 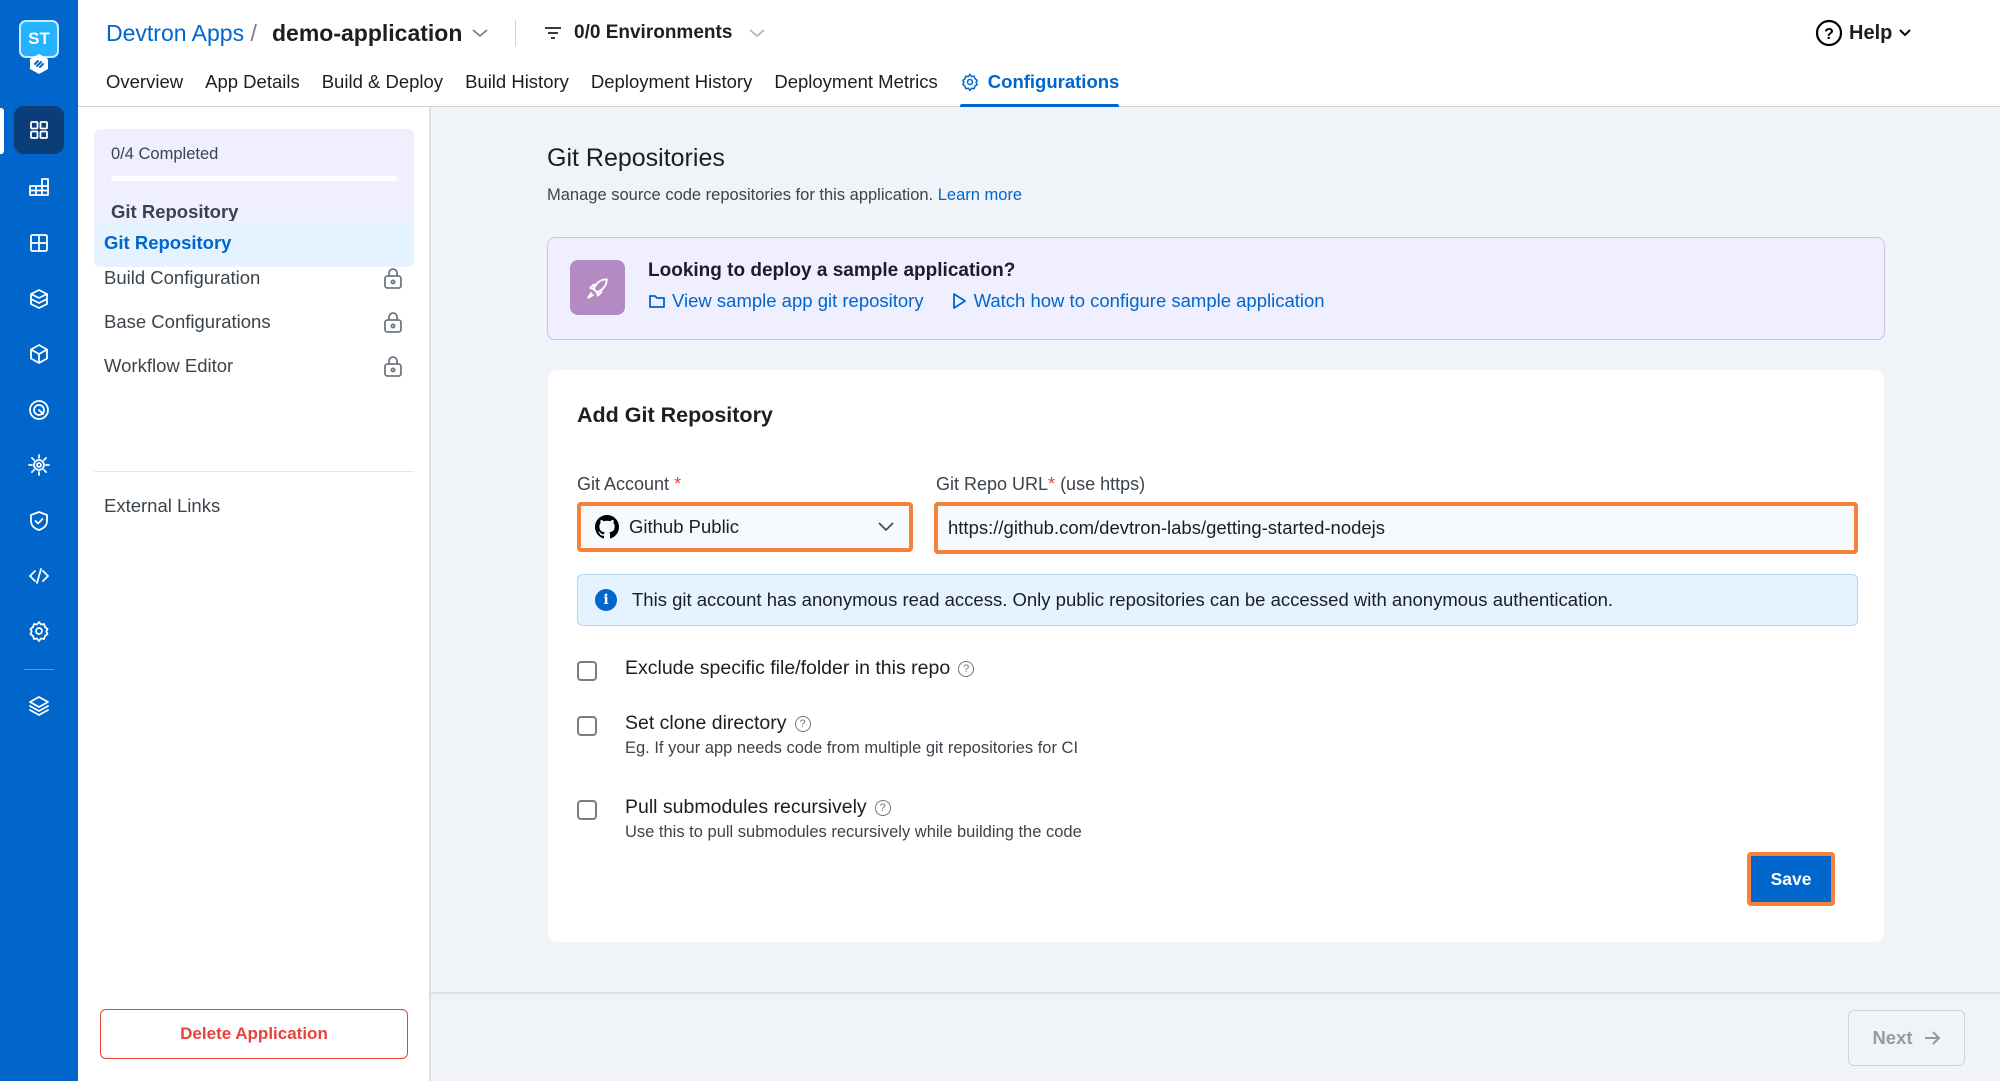 What do you see at coordinates (39, 354) in the screenshot?
I see `deployment-icon` at bounding box center [39, 354].